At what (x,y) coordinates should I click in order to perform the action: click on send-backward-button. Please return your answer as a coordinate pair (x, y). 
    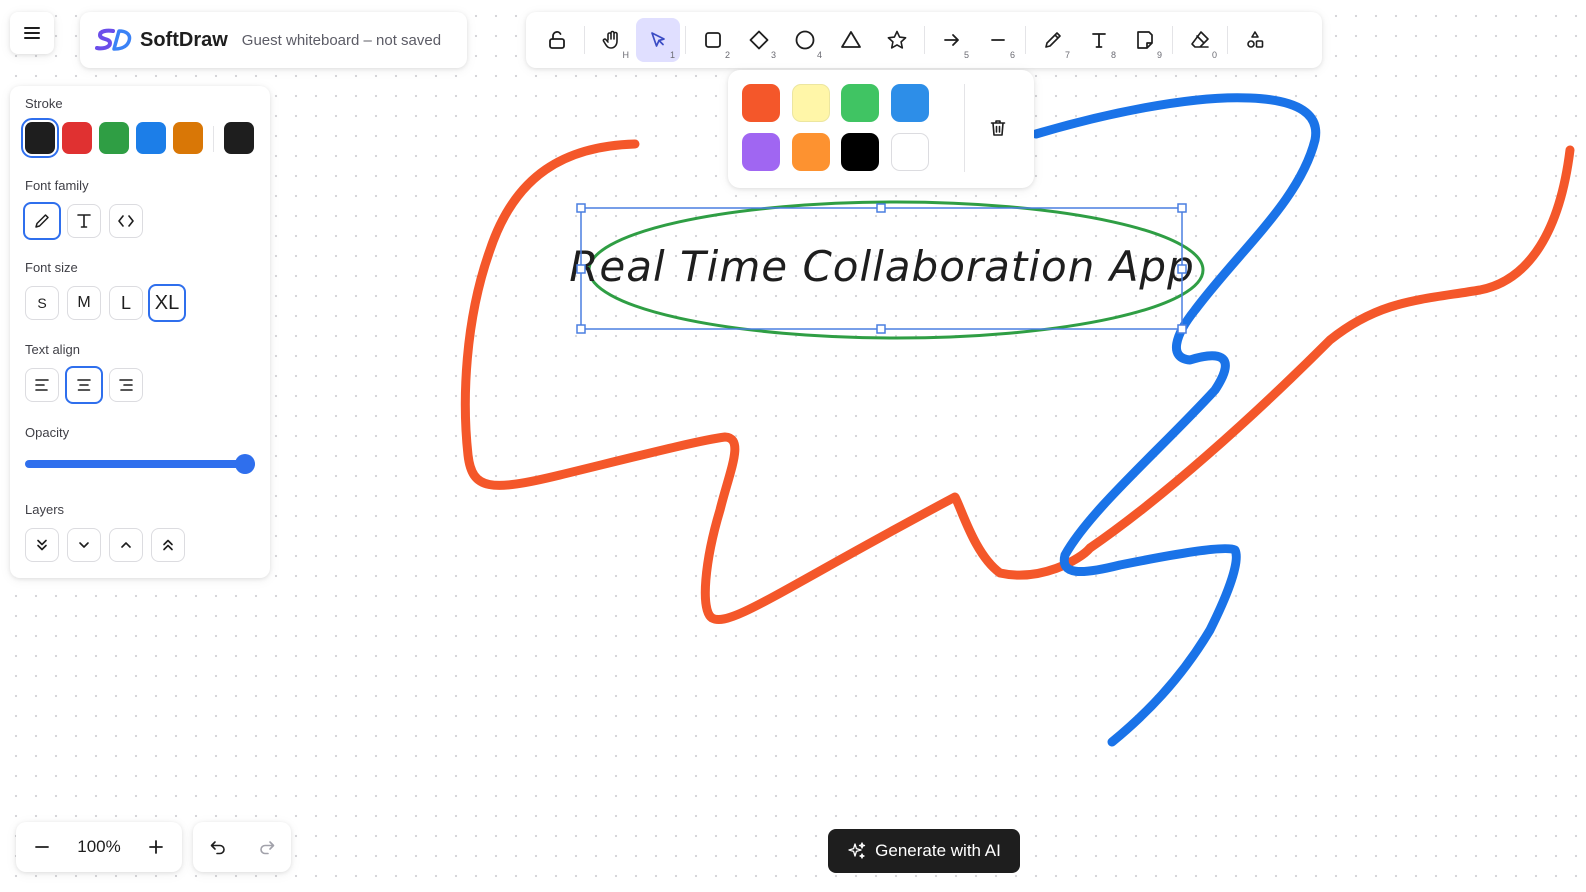
    Looking at the image, I should click on (84, 545).